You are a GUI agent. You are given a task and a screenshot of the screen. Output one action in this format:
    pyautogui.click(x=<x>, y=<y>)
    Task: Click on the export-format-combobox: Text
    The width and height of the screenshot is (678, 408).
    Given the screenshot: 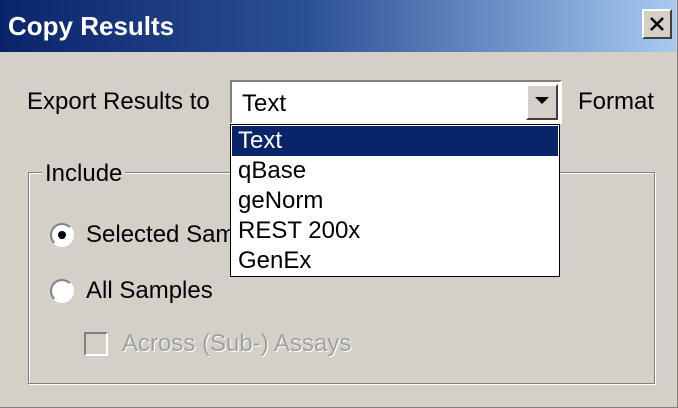 What is the action you would take?
    pyautogui.click(x=396, y=102)
    